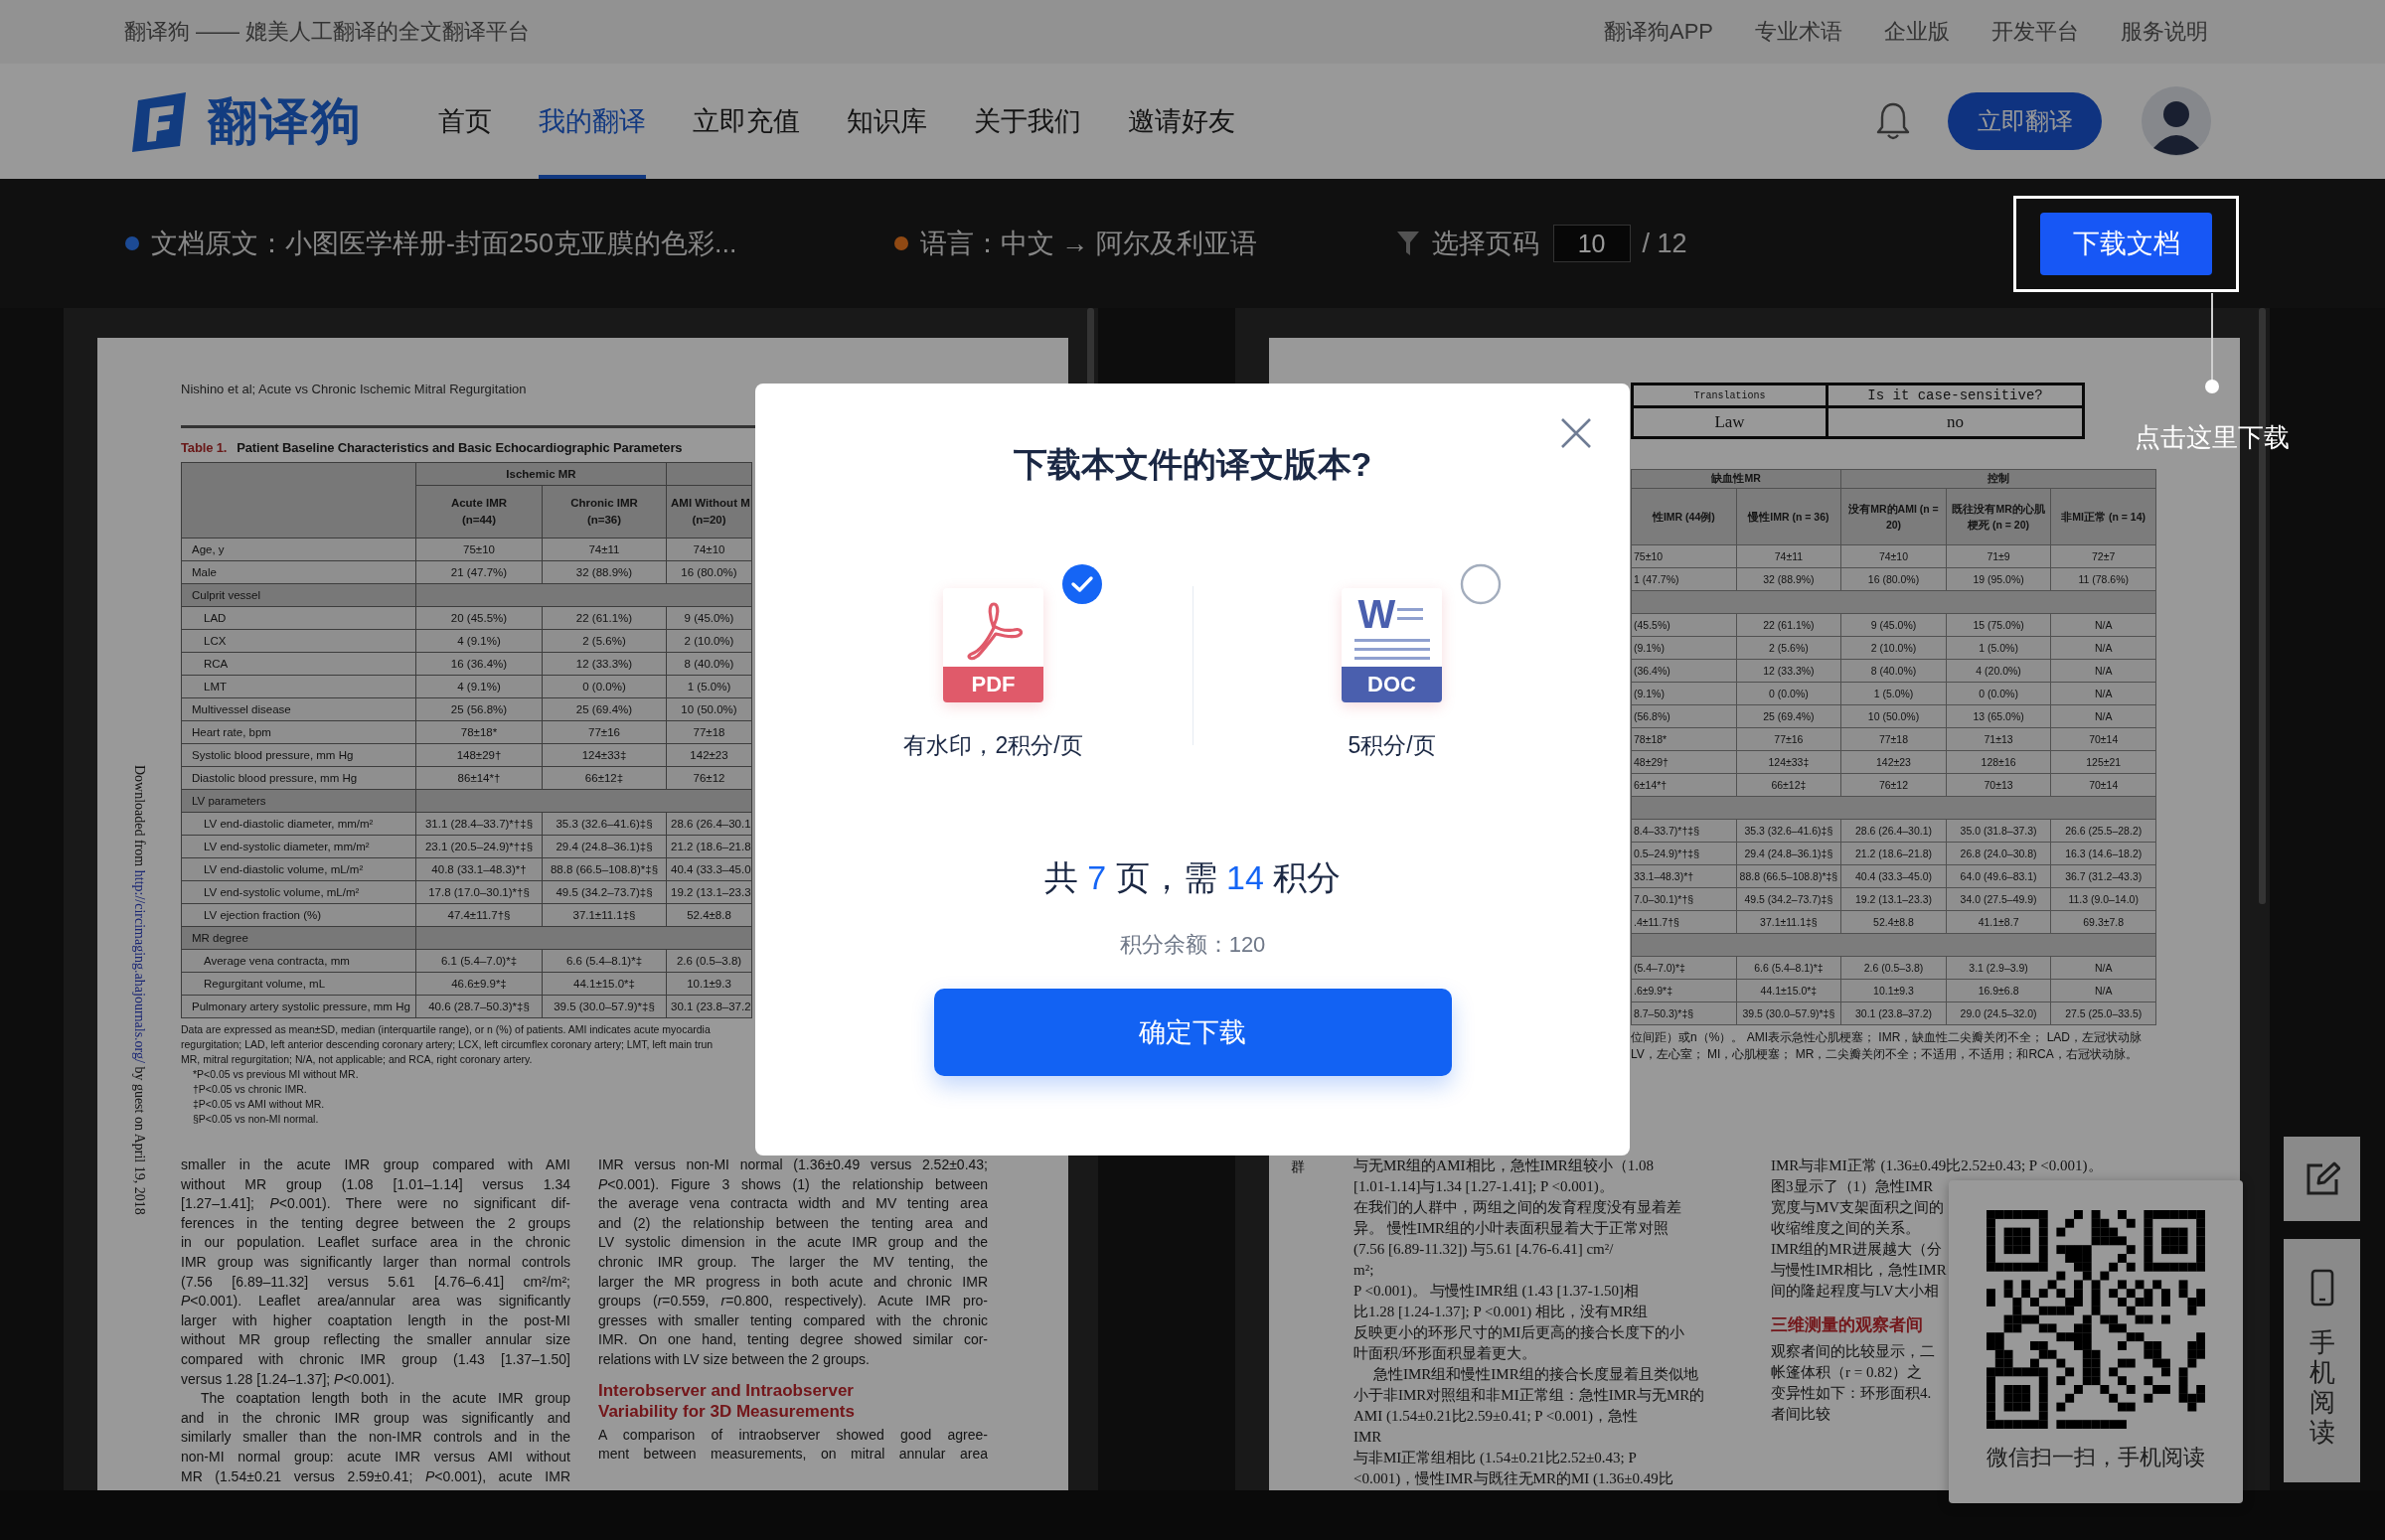  I want to click on table-cell: 7.0–30.1)*†§, so click(1684, 899).